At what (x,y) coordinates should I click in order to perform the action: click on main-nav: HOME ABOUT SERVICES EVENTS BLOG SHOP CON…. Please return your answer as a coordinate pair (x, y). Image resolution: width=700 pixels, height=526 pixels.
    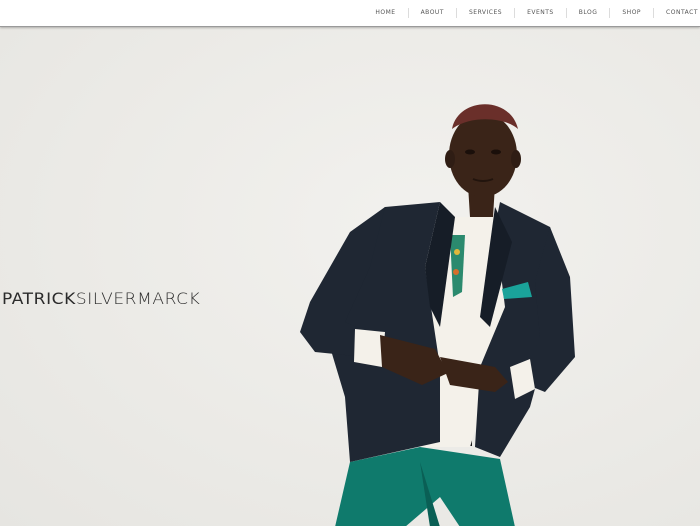
    Looking at the image, I should click on (531, 13).